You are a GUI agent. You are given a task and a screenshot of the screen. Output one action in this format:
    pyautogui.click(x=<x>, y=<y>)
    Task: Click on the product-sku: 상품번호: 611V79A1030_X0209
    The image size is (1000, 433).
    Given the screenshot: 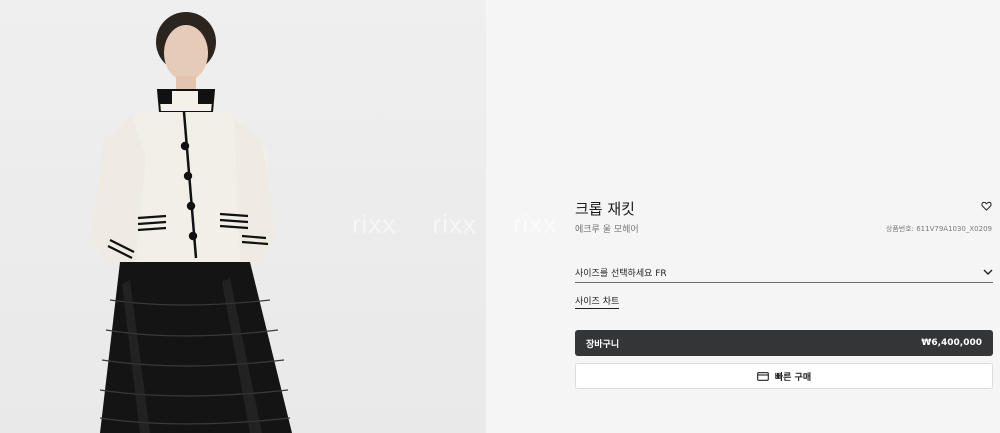 What is the action you would take?
    pyautogui.click(x=938, y=229)
    